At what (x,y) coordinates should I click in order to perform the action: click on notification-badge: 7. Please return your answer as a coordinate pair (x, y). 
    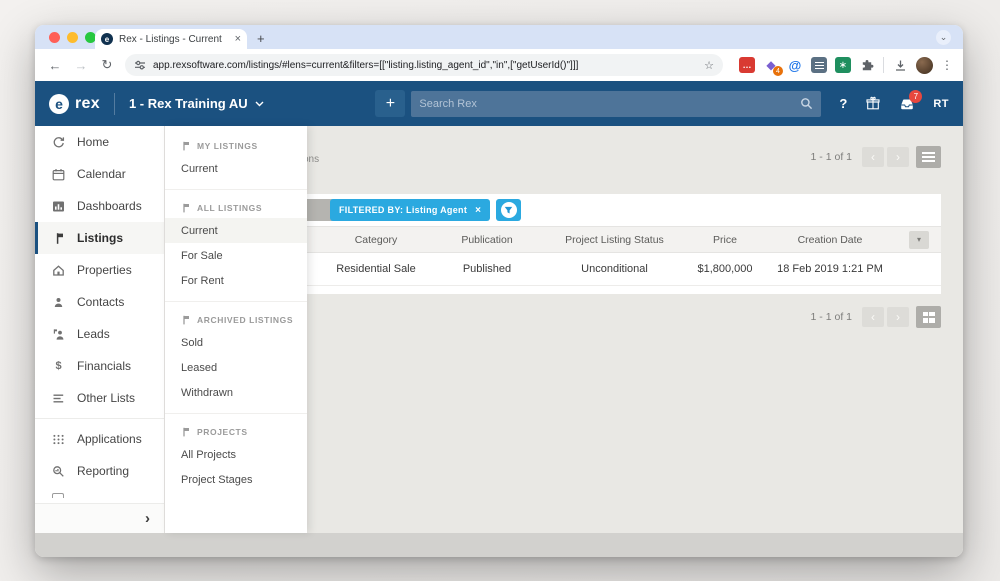
    Looking at the image, I should click on (916, 96).